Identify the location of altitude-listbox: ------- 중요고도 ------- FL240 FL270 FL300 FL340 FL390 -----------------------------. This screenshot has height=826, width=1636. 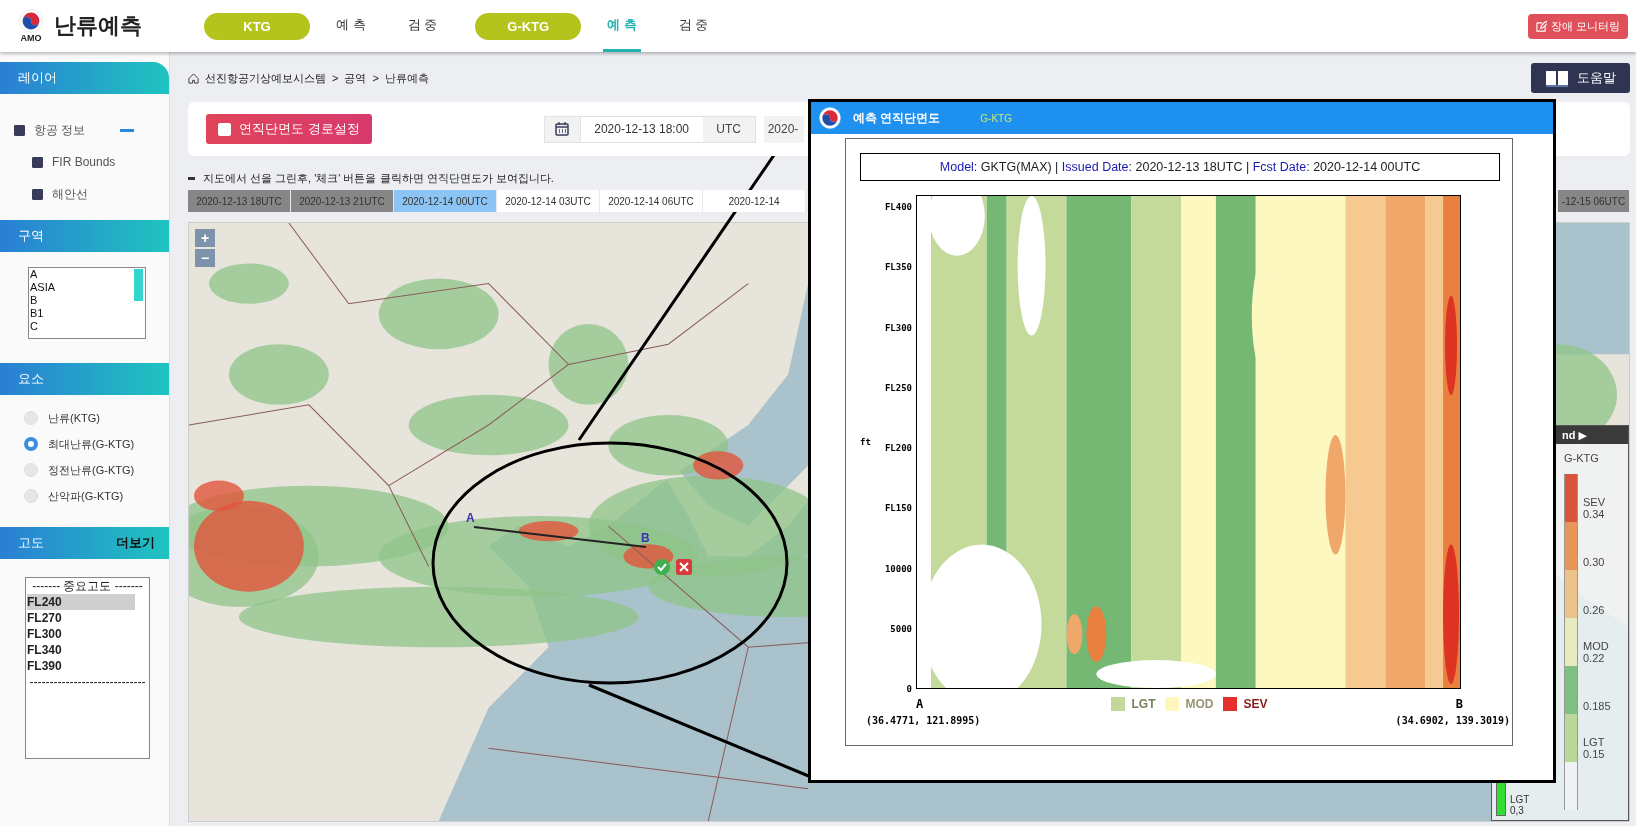
(87, 668).